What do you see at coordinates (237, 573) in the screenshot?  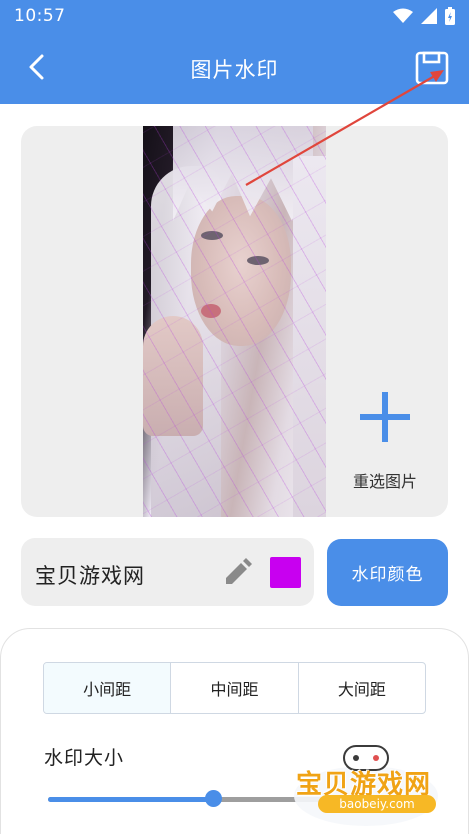 I see `pencil-icon` at bounding box center [237, 573].